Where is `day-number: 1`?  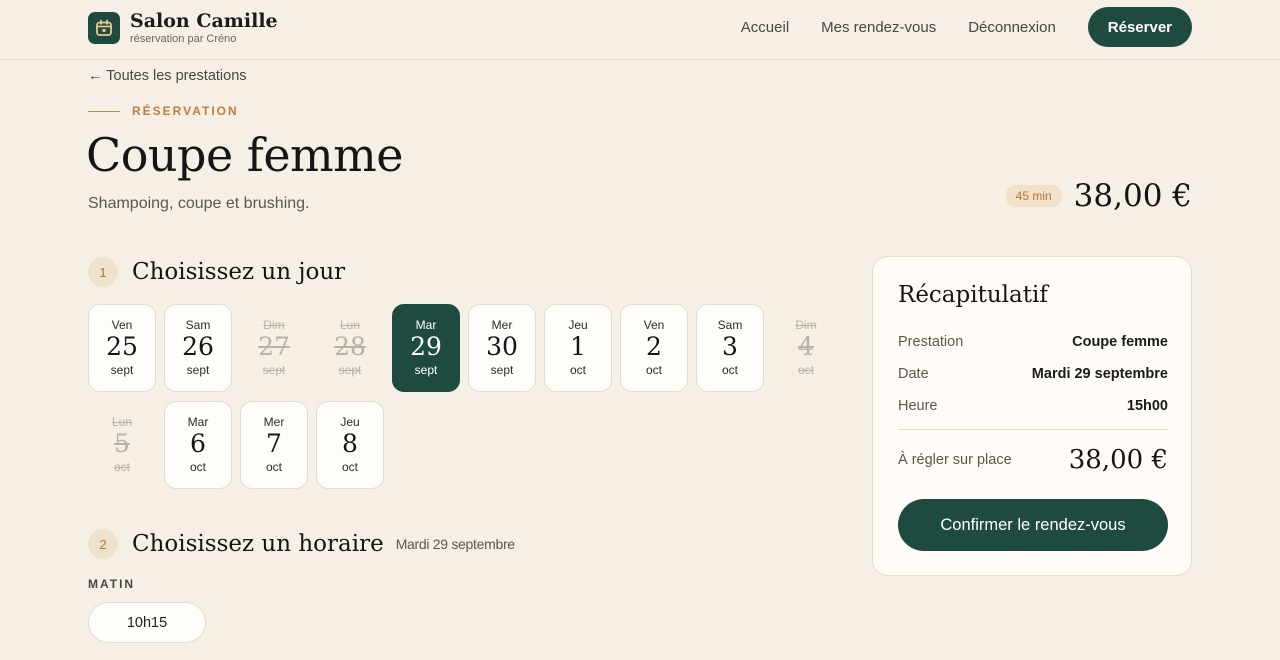
day-number: 1 is located at coordinates (578, 346).